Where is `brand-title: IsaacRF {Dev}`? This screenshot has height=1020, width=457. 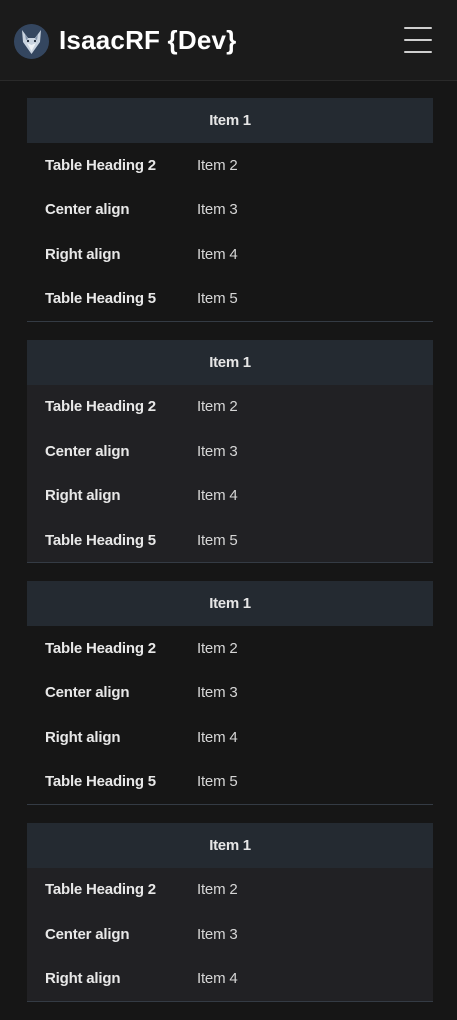 brand-title: IsaacRF {Dev} is located at coordinates (147, 40).